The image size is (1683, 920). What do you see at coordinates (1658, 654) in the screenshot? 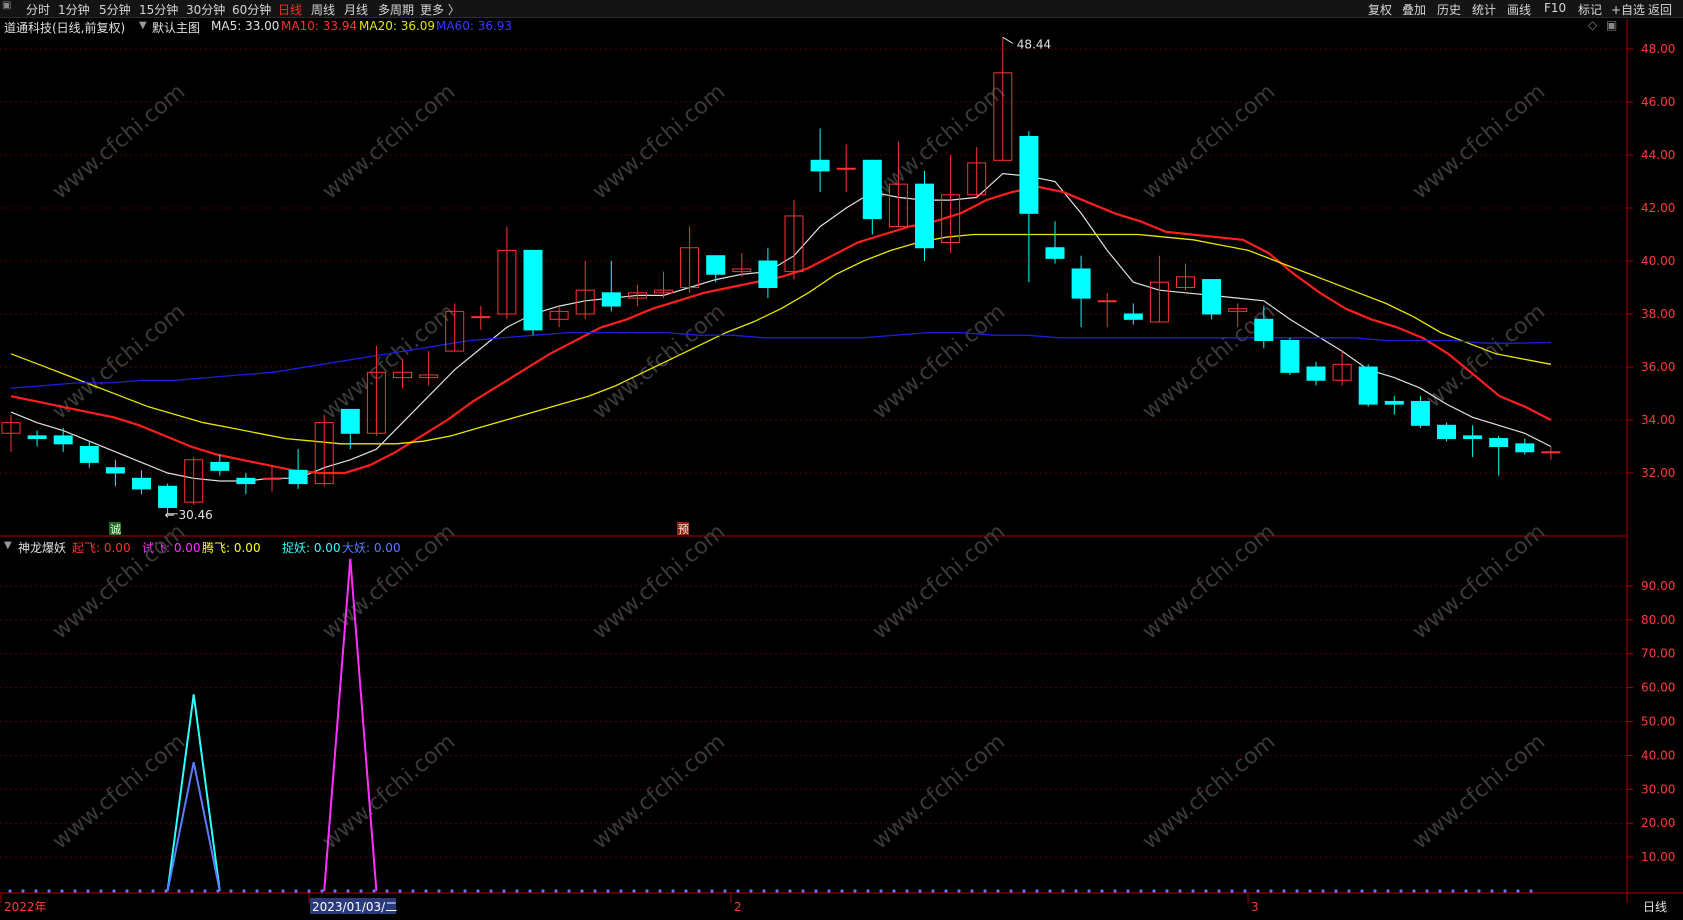
I see `indicator-label: 70.00` at bounding box center [1658, 654].